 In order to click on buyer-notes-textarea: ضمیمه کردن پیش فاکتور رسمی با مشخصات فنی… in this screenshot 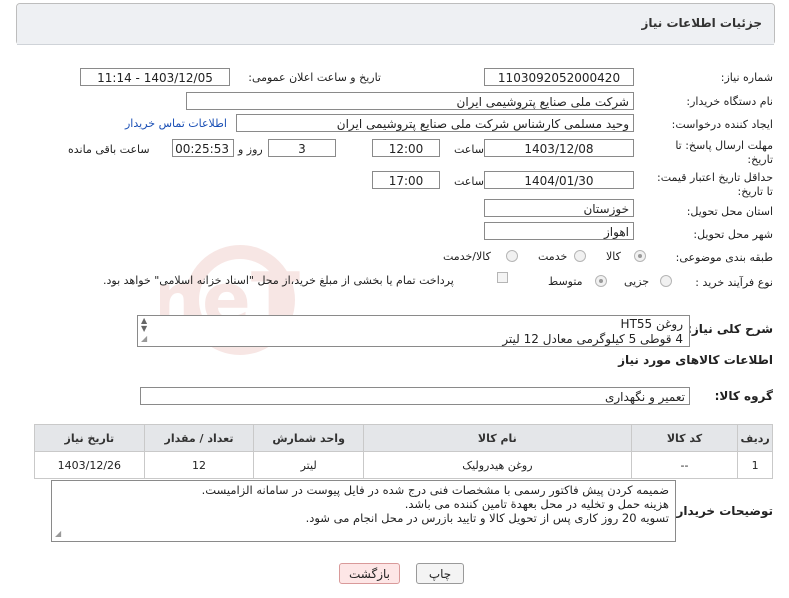, I will do `click(363, 511)`.